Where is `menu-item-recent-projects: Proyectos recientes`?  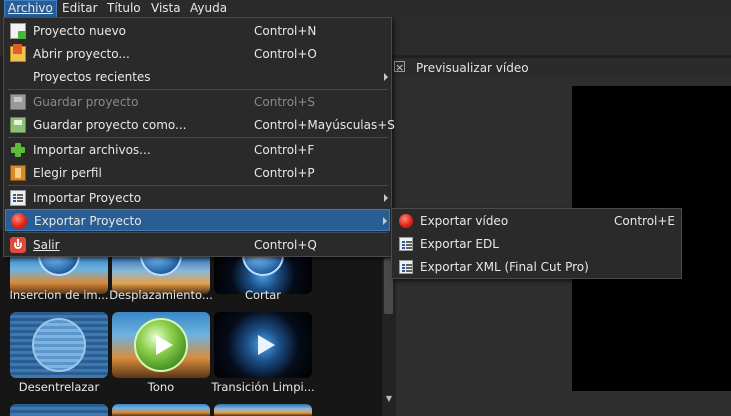 menu-item-recent-projects: Proyectos recientes is located at coordinates (197, 77).